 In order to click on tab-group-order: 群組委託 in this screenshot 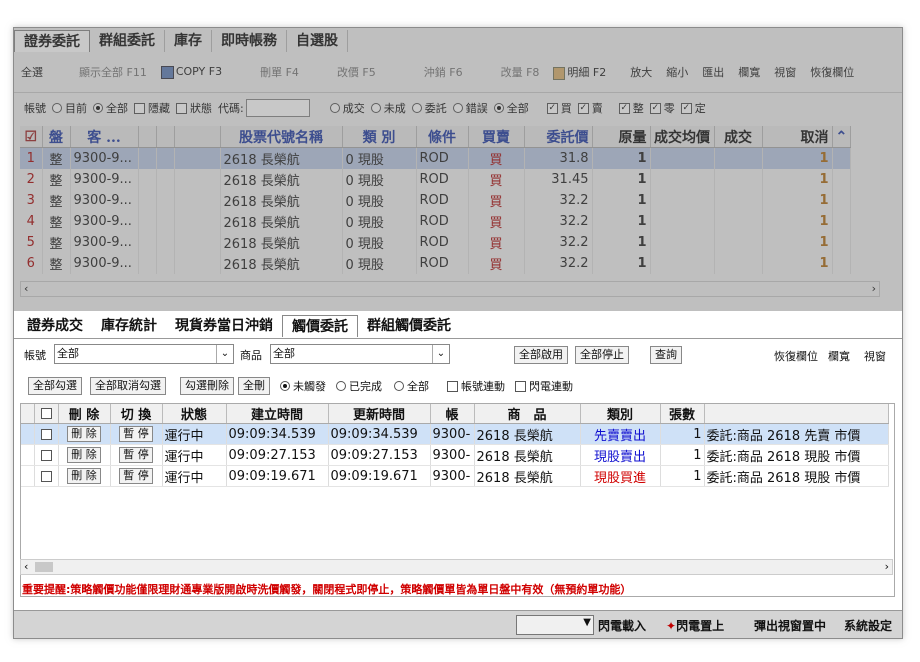, I will do `click(127, 41)`.